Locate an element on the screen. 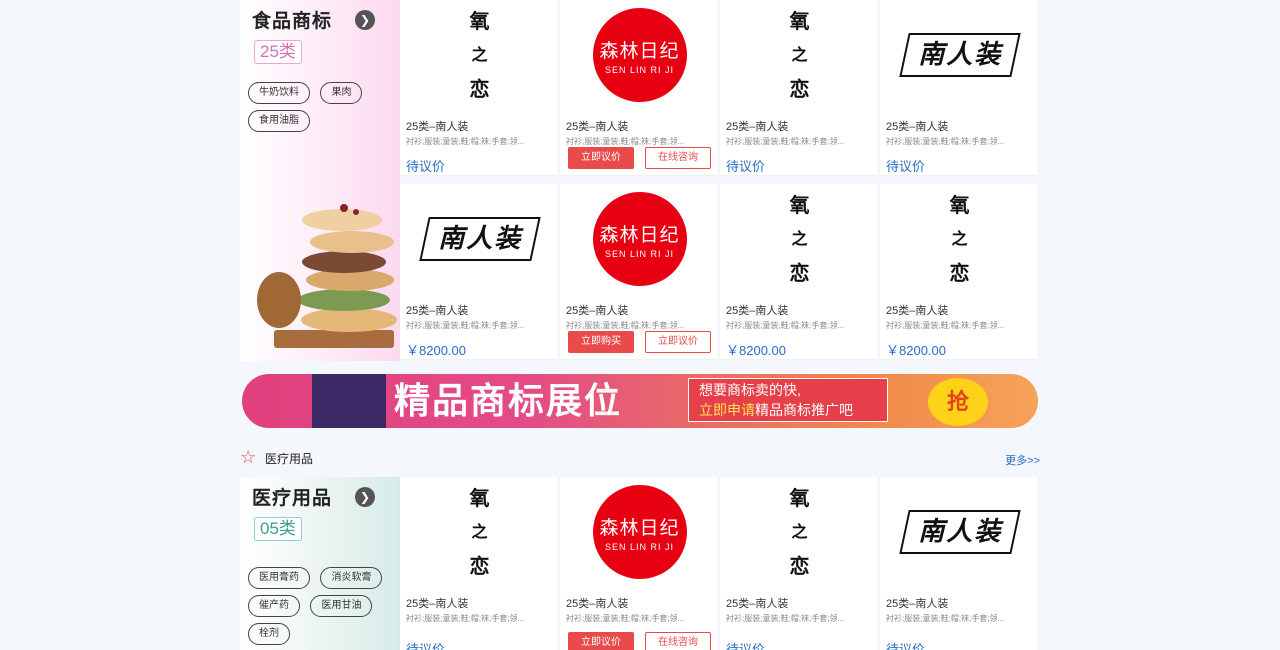 The width and height of the screenshot is (1280, 650). tag-milk-drinks: 牛奶饮料 is located at coordinates (279, 93).